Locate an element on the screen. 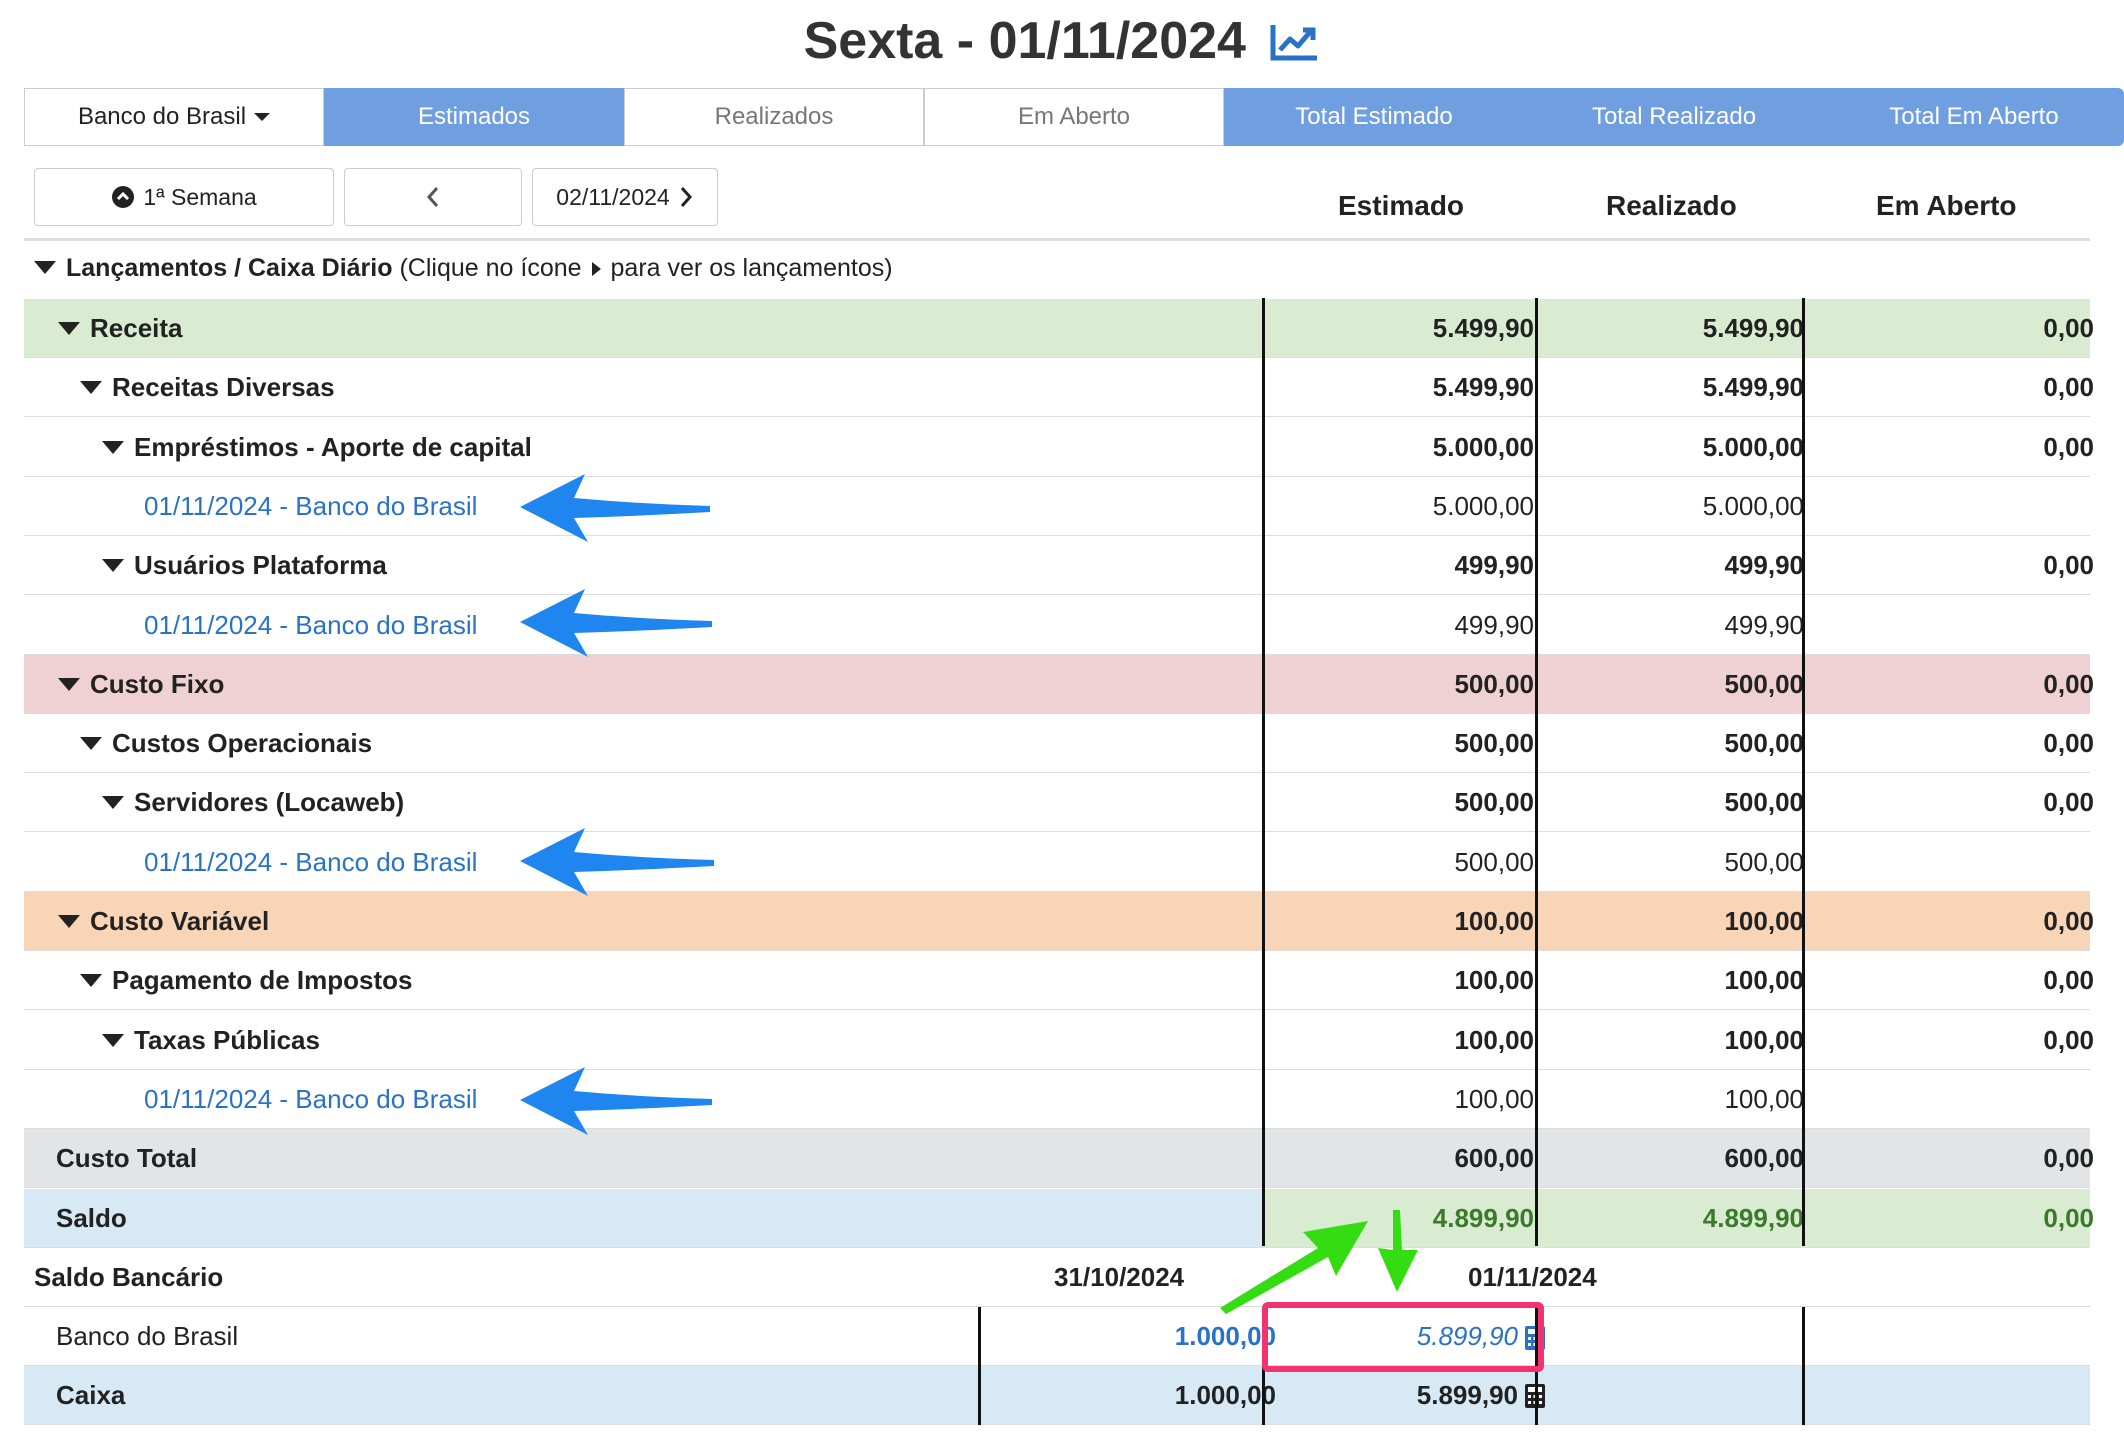 The height and width of the screenshot is (1454, 2124). entry-row: 01/11/2024 - Banco do Brasil 499,90 499,90 is located at coordinates (1057, 625).